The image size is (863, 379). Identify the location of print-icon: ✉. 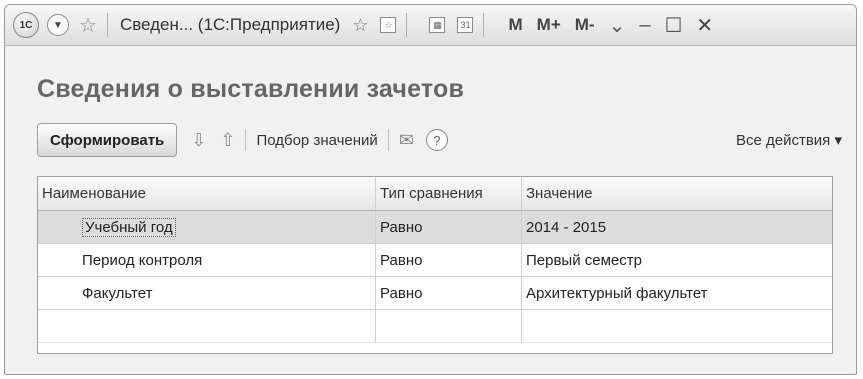
(406, 140).